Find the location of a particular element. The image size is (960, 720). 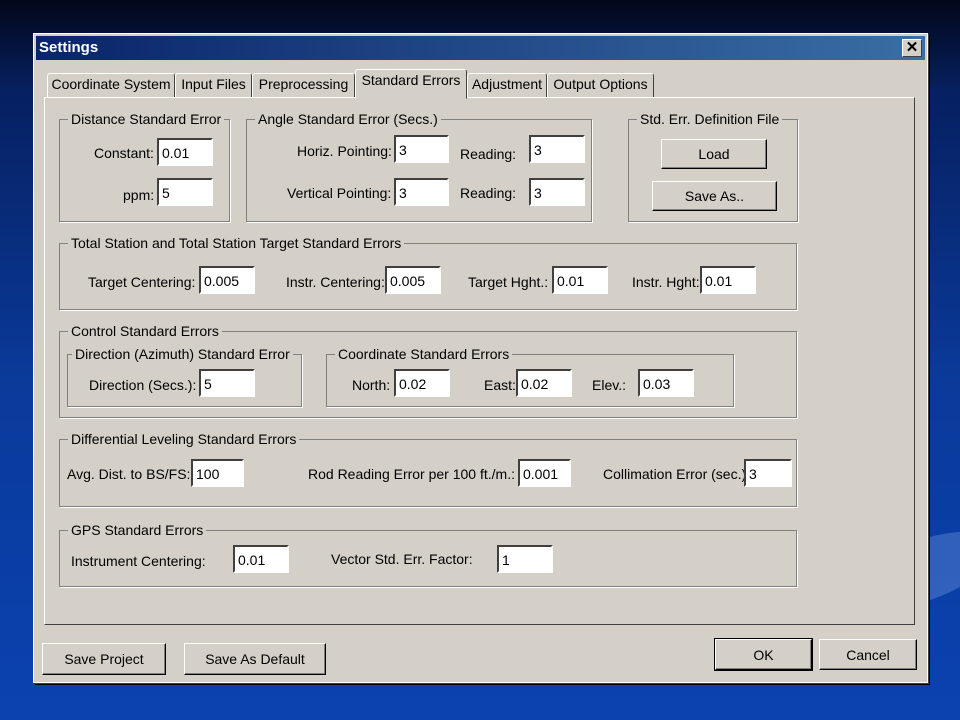

gps-instrument-centering-input is located at coordinates (261, 559).